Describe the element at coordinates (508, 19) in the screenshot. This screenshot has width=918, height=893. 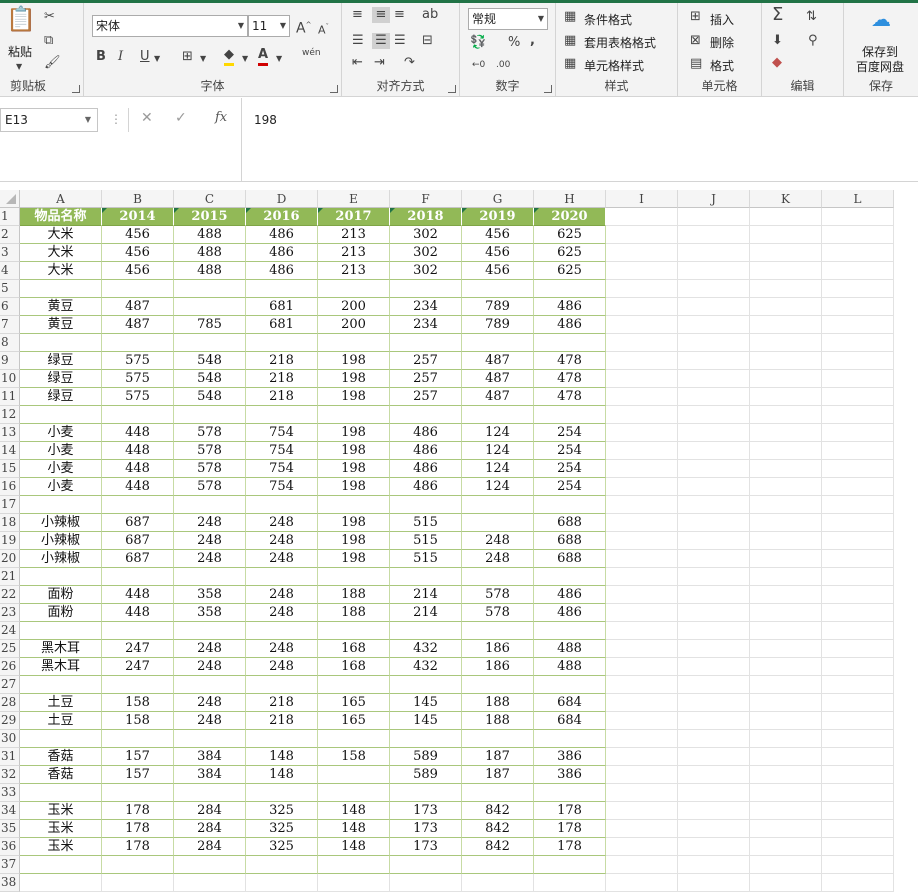
I see `number-format-combo: 常规 ▼` at that location.